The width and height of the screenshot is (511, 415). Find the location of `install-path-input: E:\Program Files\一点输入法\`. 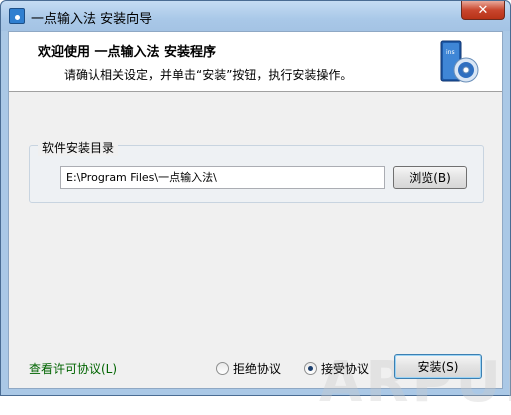

install-path-input: E:\Program Files\一点输入法\ is located at coordinates (222, 177).